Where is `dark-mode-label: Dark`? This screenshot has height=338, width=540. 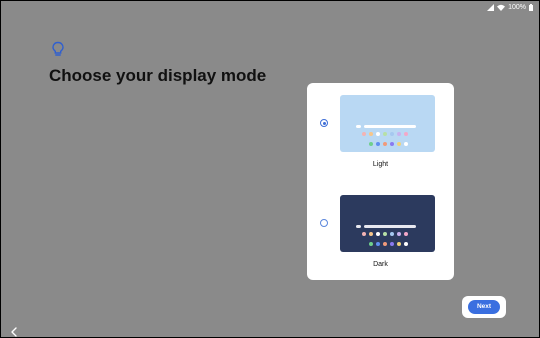
dark-mode-label: Dark is located at coordinates (380, 264).